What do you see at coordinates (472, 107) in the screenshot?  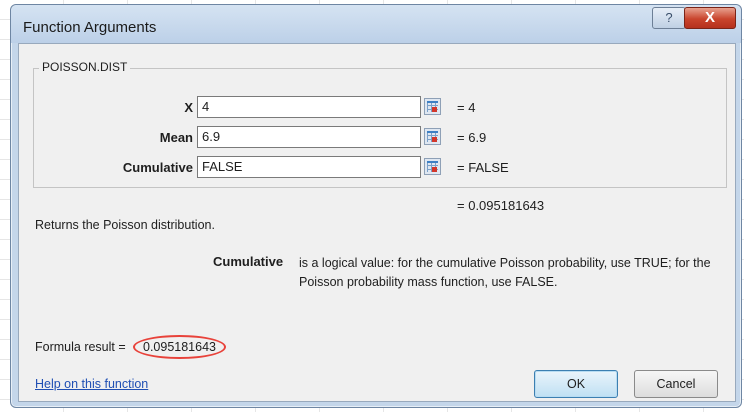 I see `arg-evaluated-x-value: 4` at bounding box center [472, 107].